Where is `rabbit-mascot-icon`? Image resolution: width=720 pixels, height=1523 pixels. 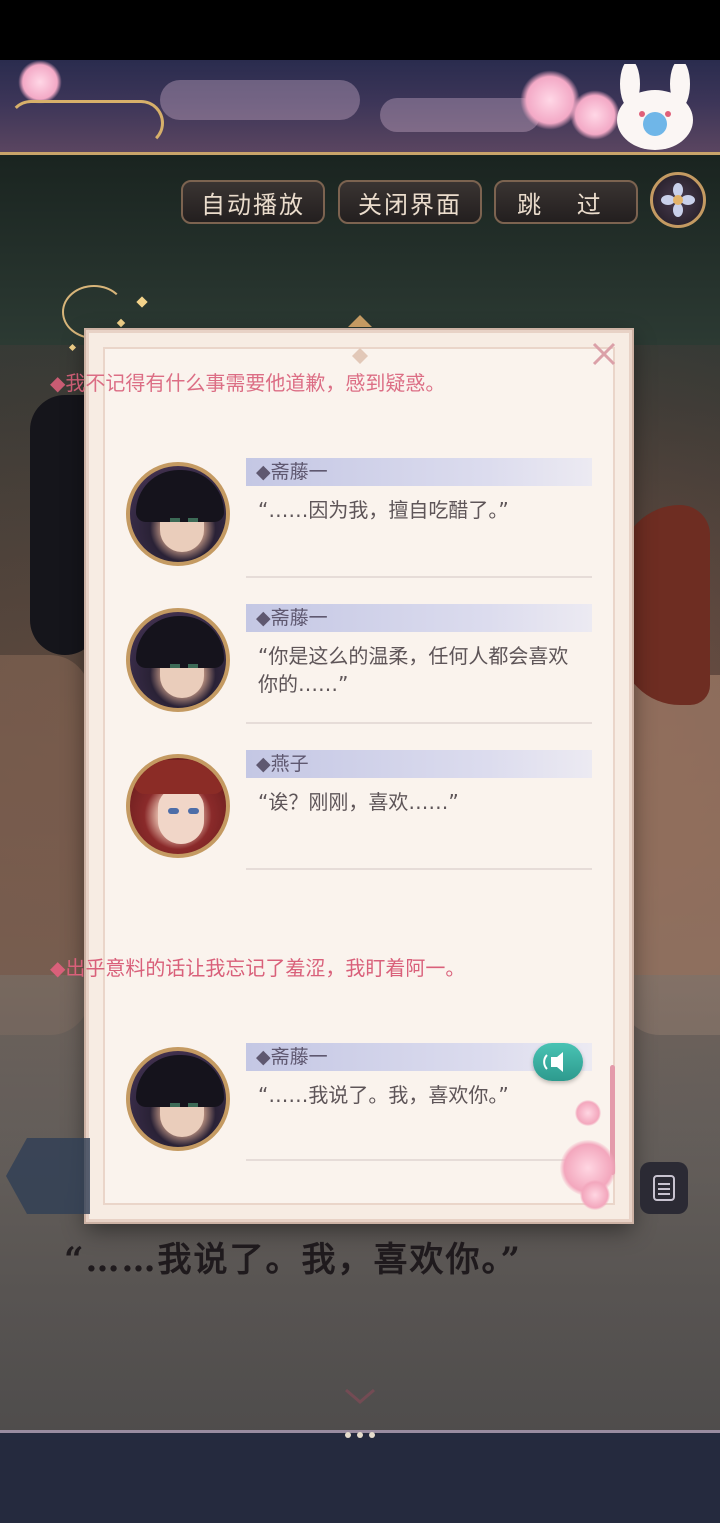 rabbit-mascot-icon is located at coordinates (655, 107).